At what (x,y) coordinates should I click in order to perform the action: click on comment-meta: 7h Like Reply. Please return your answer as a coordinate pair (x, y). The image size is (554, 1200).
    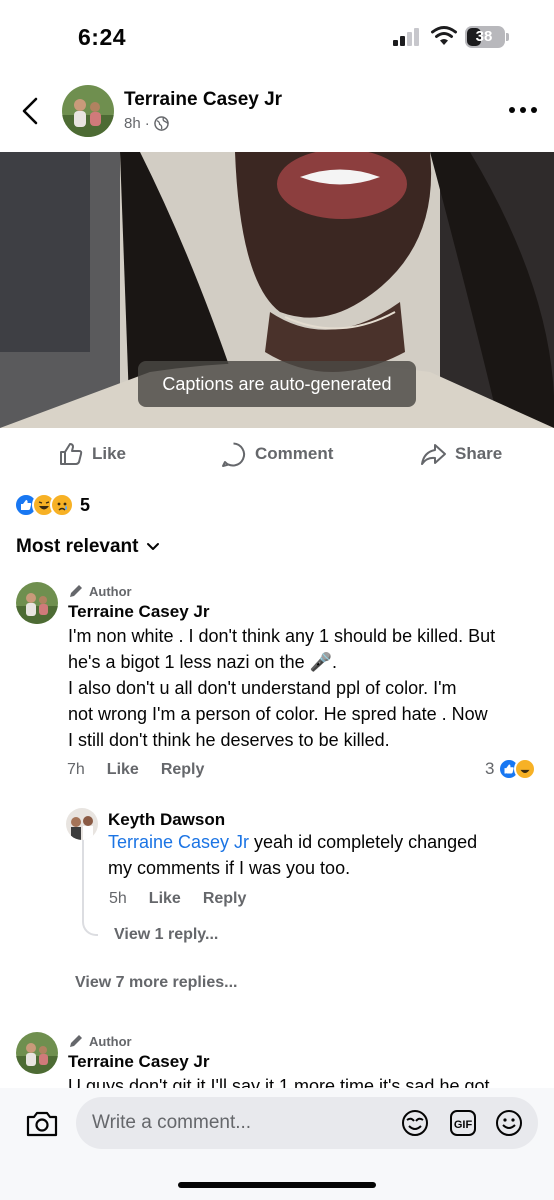
    Looking at the image, I should click on (135, 770).